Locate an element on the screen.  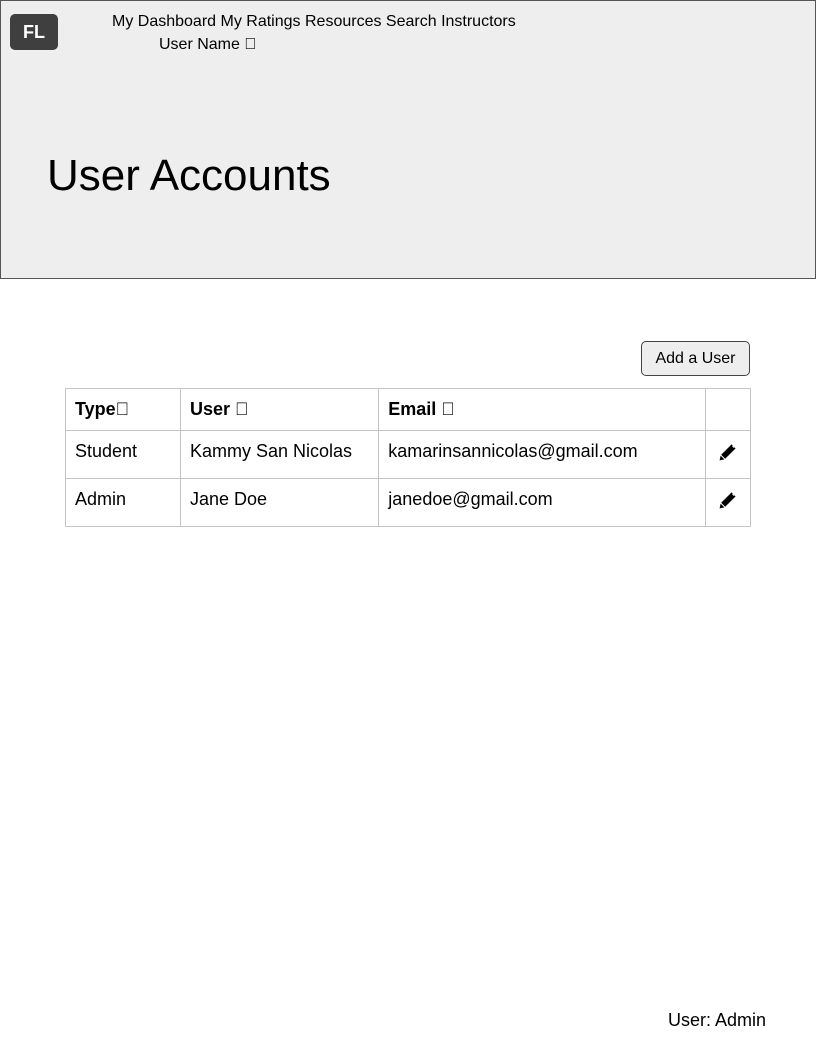
cell-user: Jane Doe is located at coordinates (279, 502).